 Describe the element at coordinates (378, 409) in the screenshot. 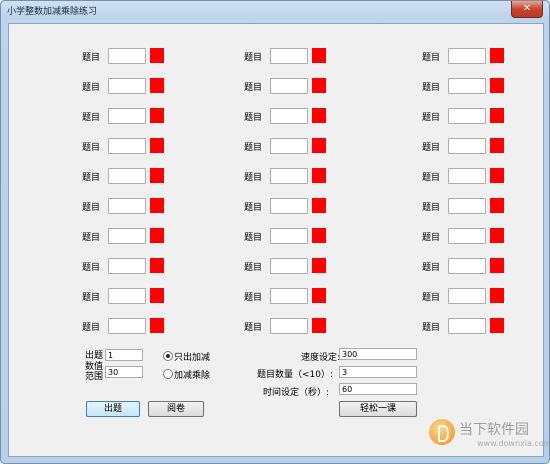

I see `relax-lesson-button: 轻松一课` at that location.